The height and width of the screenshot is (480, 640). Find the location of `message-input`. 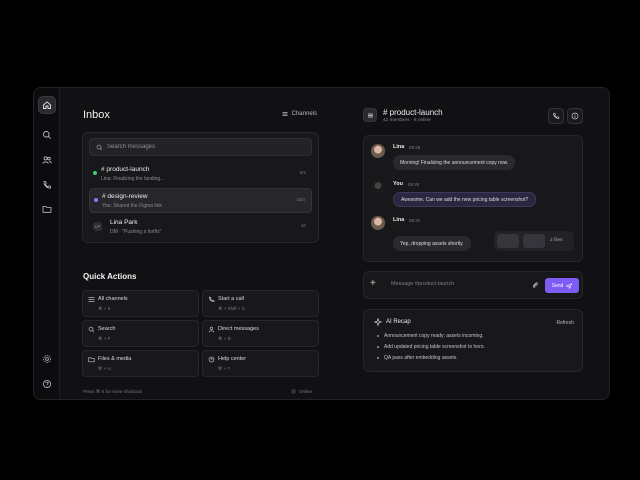

message-input is located at coordinates (461, 284).